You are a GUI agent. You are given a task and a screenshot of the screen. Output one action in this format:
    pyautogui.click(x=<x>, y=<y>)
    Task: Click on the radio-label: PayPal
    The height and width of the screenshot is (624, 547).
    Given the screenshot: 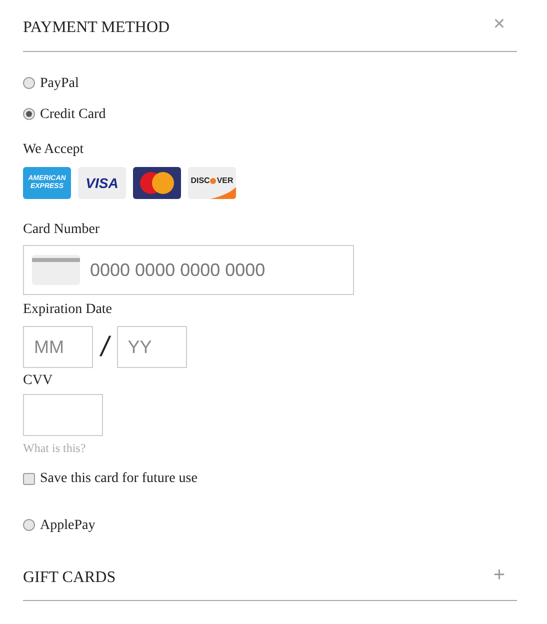 What is the action you would take?
    pyautogui.click(x=59, y=83)
    